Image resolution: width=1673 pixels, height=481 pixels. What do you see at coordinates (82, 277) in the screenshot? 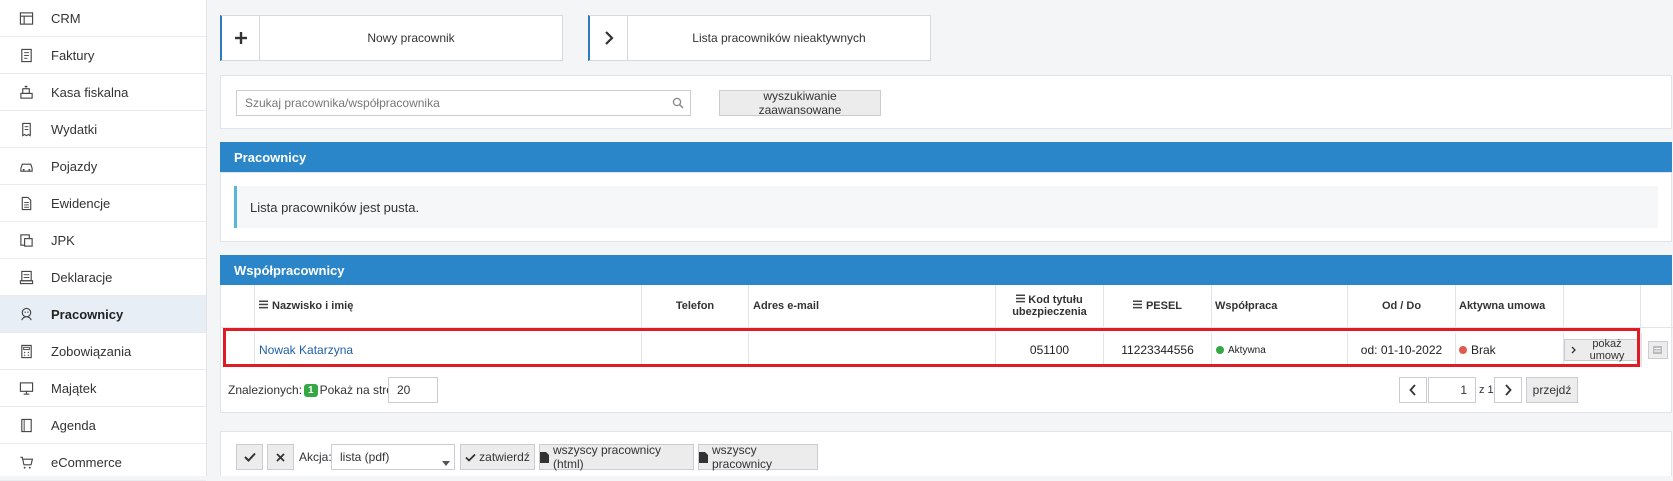
I see `sidebar-item-label: Deklaracje` at bounding box center [82, 277].